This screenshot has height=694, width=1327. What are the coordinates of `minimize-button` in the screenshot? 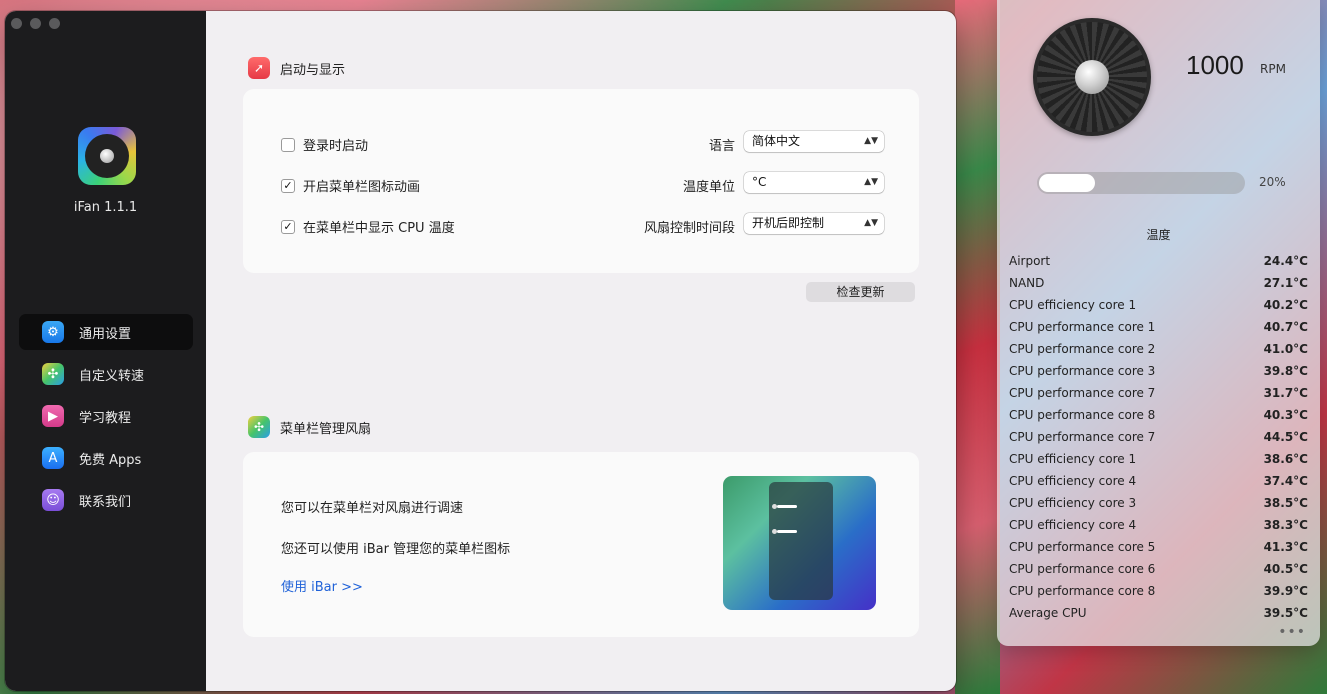 It's located at (35, 23).